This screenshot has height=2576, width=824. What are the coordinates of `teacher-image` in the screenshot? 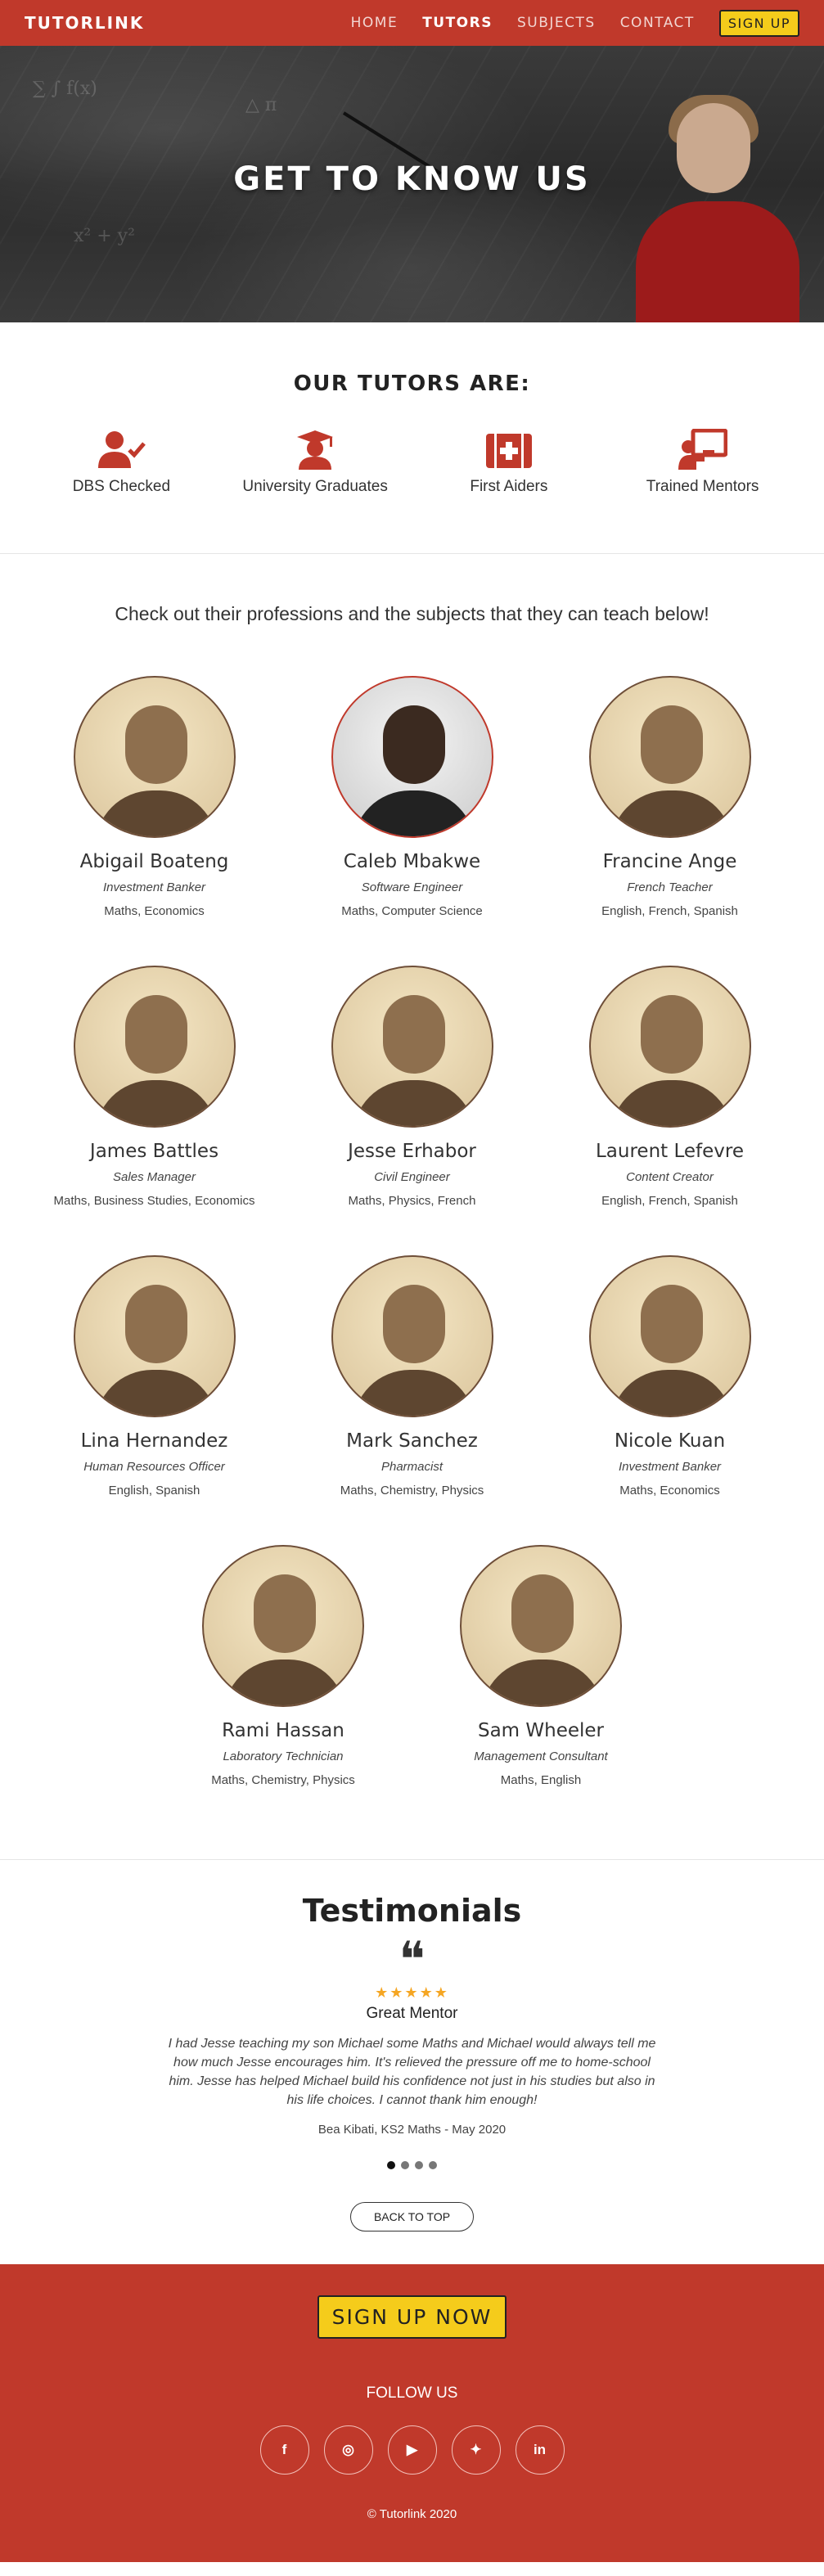 It's located at (713, 200).